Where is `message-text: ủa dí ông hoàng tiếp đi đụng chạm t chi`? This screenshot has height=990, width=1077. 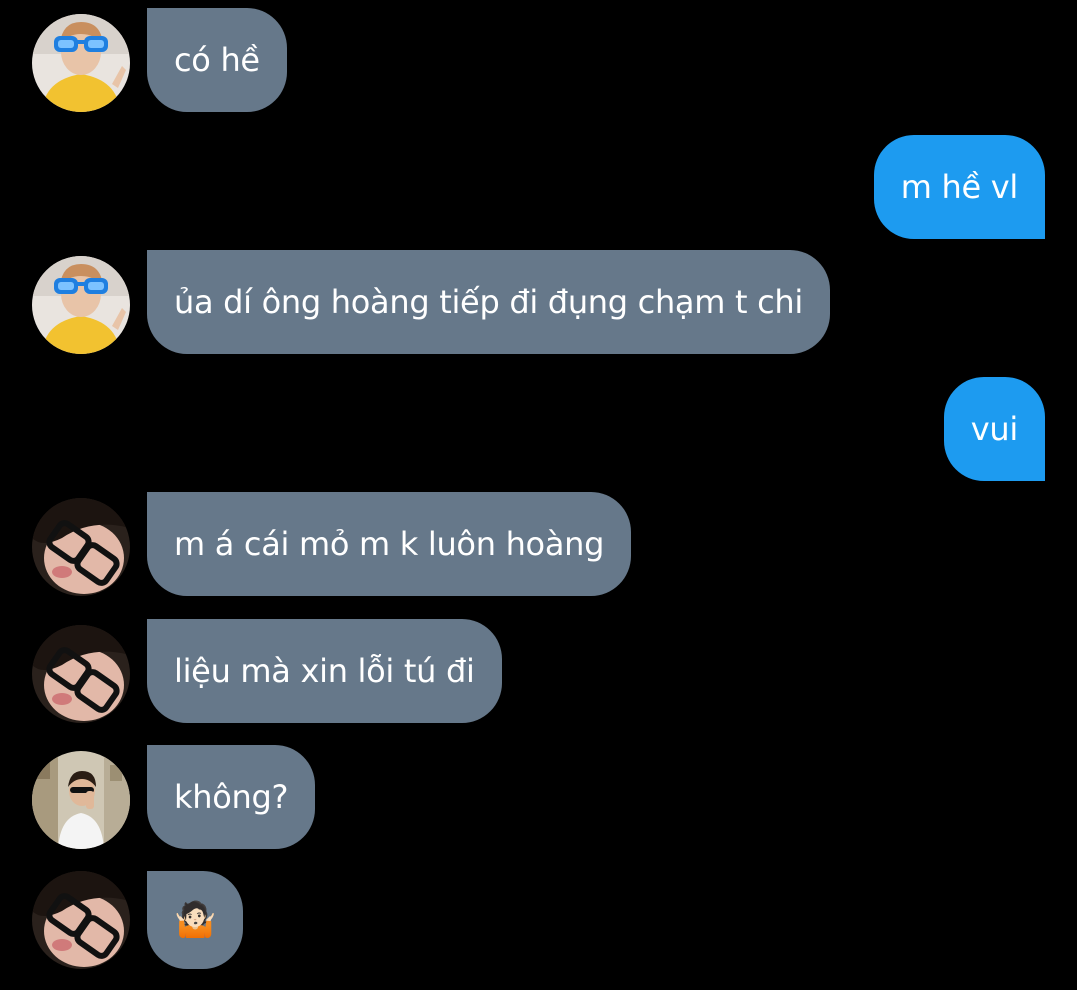
message-text: ủa dí ông hoàng tiếp đi đụng chạm t chi is located at coordinates (488, 302).